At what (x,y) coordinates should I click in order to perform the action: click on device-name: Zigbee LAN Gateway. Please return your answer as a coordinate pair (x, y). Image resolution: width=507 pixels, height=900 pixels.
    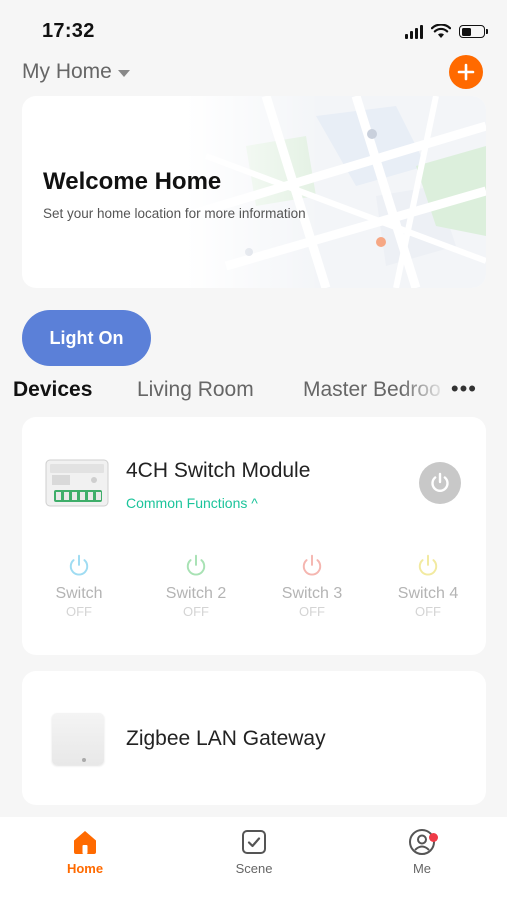
    Looking at the image, I should click on (226, 738).